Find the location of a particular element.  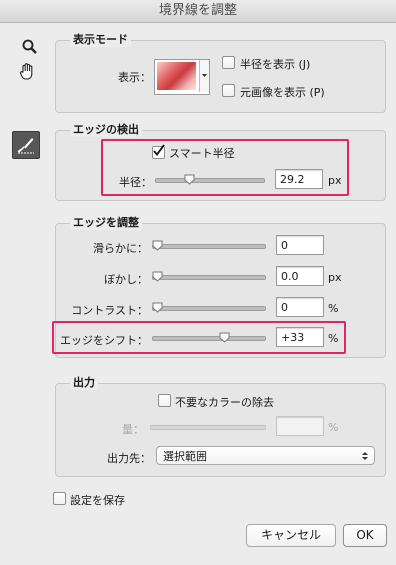

view-mode-thumbnail is located at coordinates (182, 77).